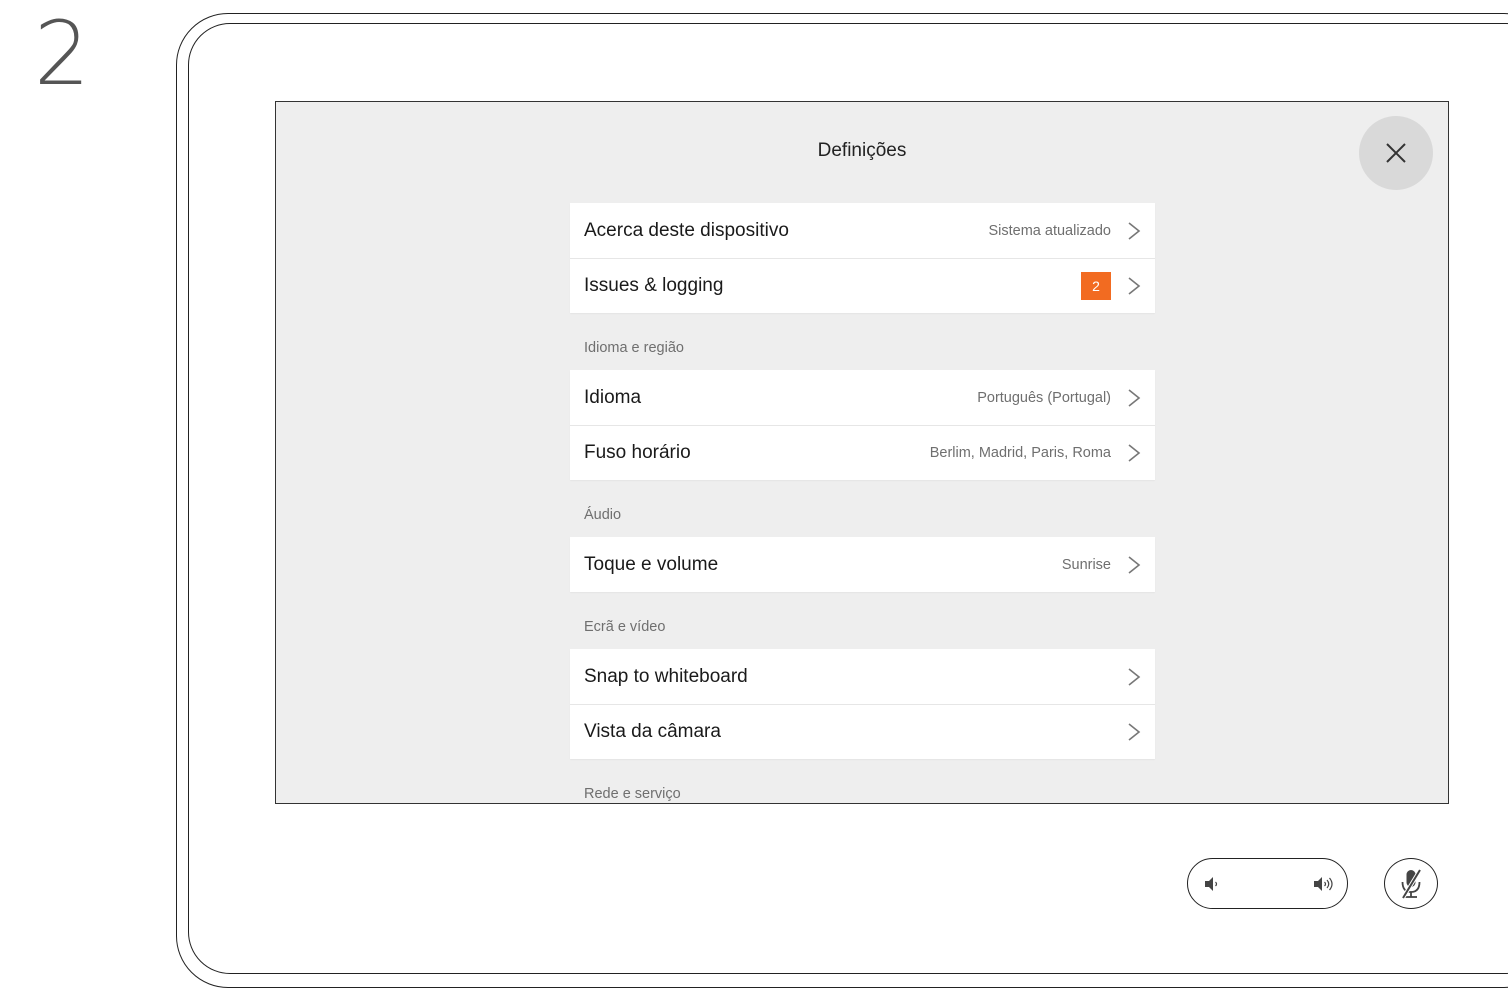 Image resolution: width=1508 pixels, height=988 pixels. I want to click on settings-group-display-video: Snap to whiteboard Vista da câmara, so click(862, 704).